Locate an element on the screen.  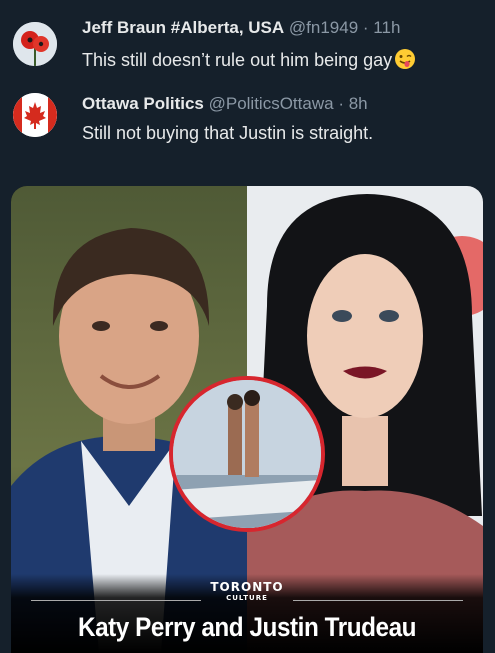
maple-leaf-avatar-icon is located at coordinates (35, 115).